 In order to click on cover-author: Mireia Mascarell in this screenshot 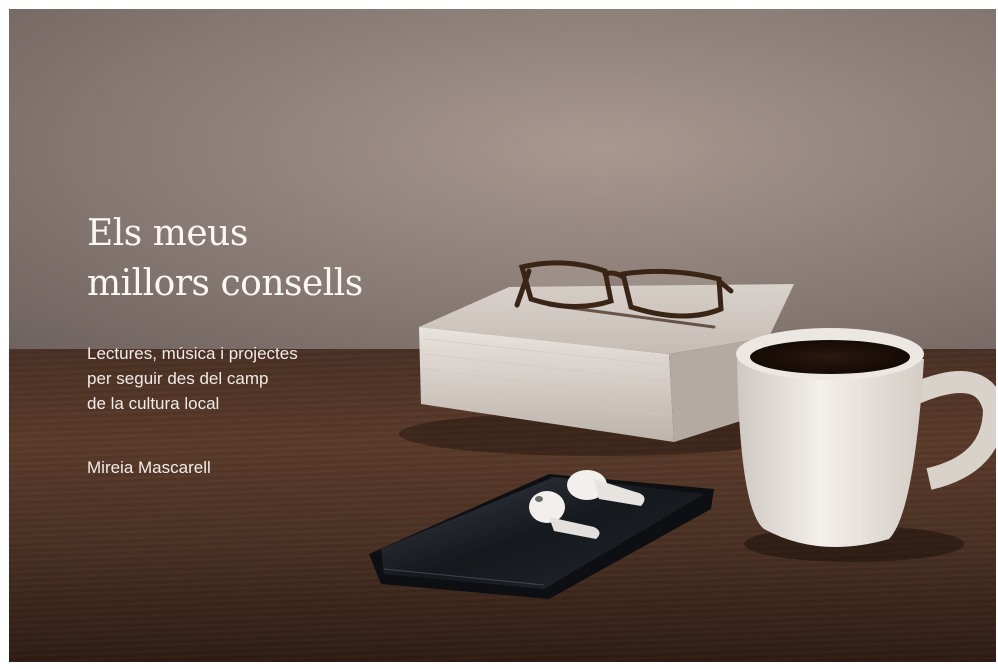, I will do `click(149, 467)`.